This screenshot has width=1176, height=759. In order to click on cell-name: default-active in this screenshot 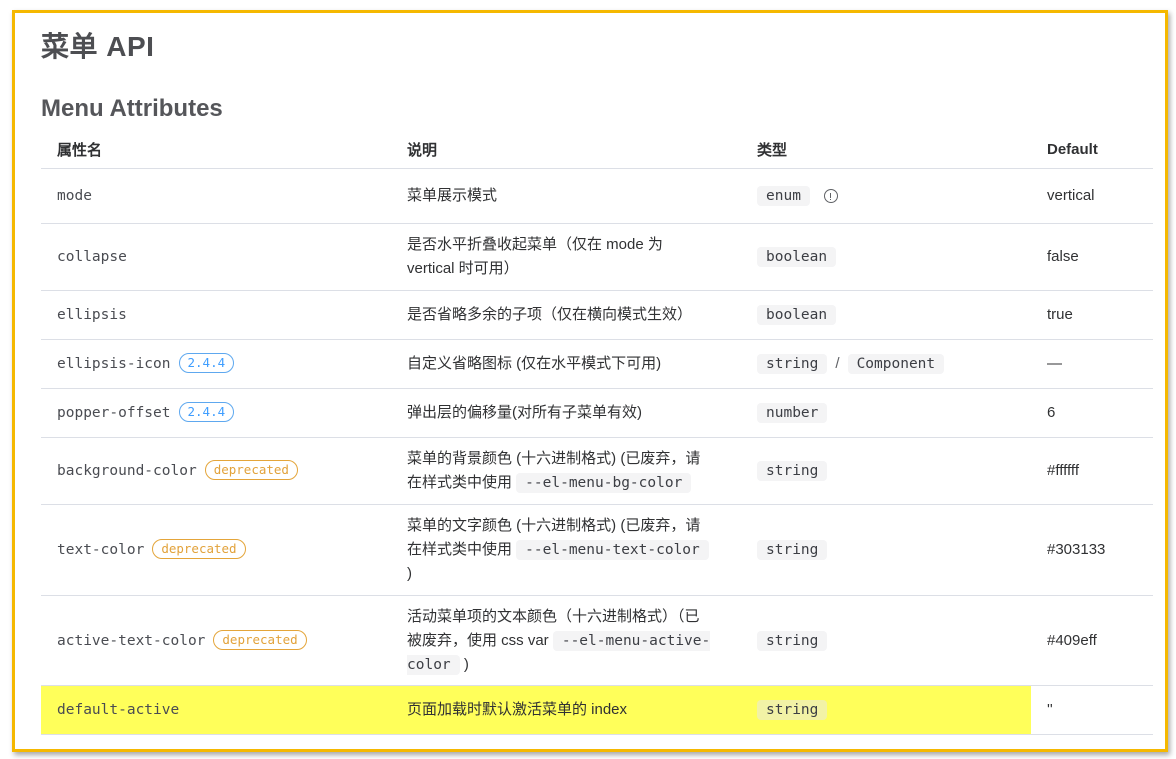, I will do `click(216, 710)`.